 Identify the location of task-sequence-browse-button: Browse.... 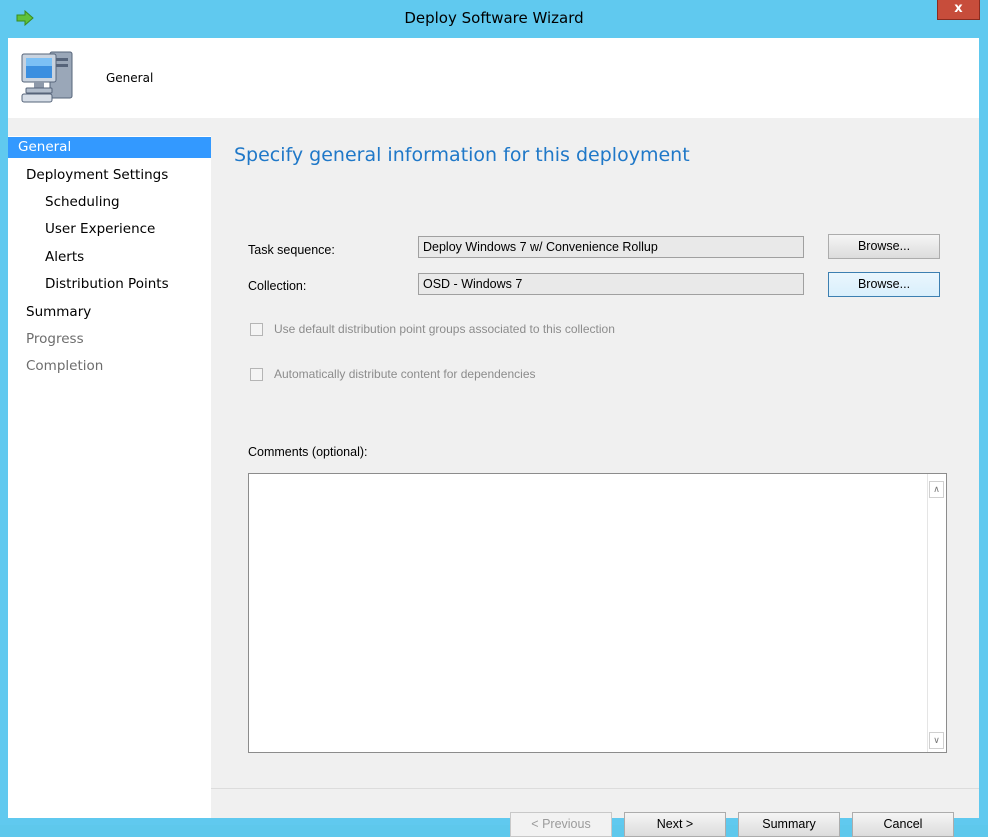
(884, 246).